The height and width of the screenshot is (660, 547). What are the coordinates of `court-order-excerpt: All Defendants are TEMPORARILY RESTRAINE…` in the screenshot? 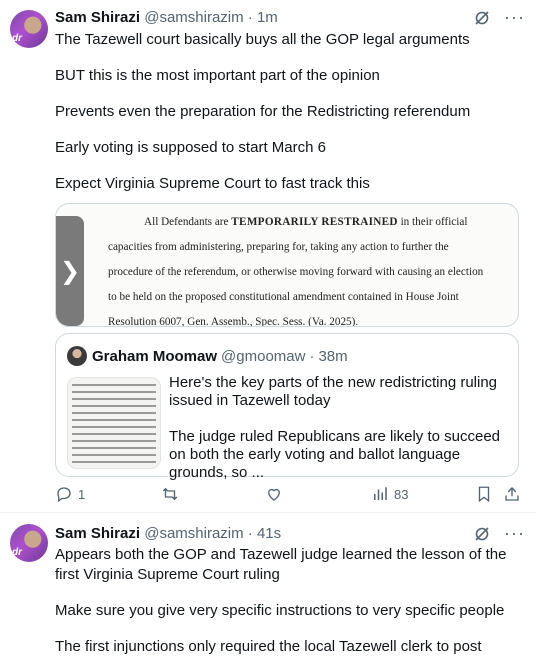 It's located at (296, 271).